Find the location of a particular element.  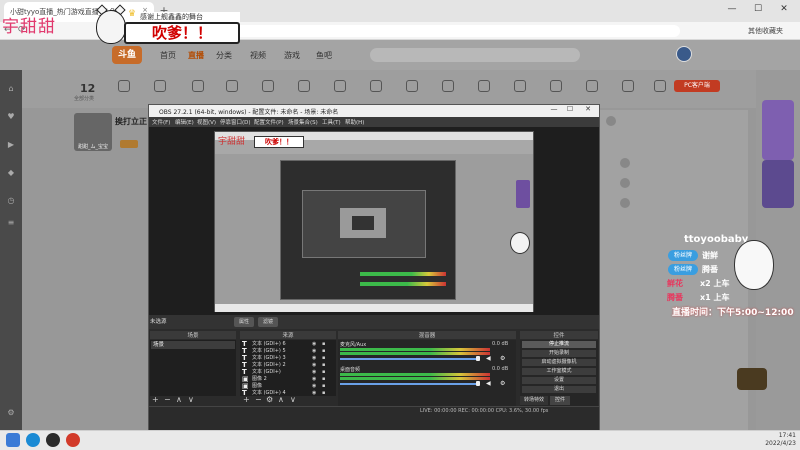

add-scene-button: + is located at coordinates (155, 400).